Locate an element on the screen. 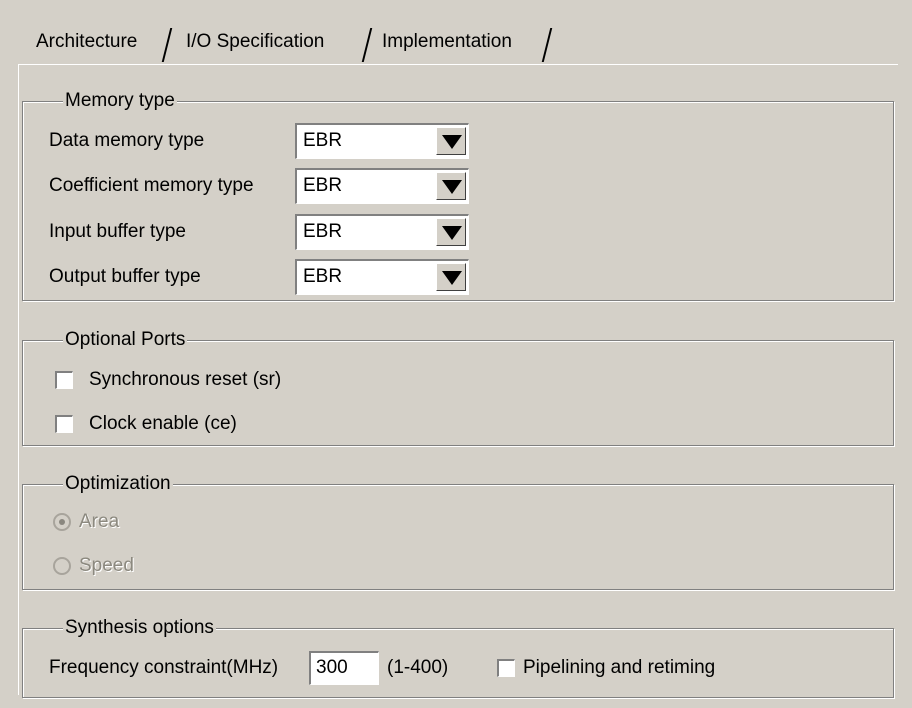 This screenshot has height=708, width=912. input-buffer-type-label: Input buffer type is located at coordinates (117, 231).